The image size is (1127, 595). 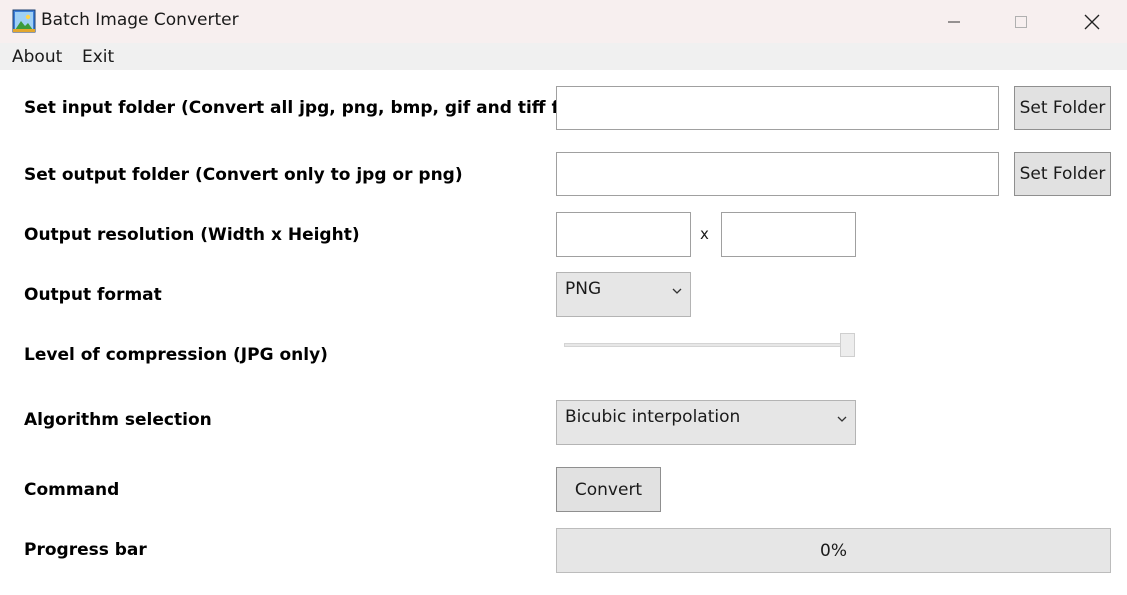 I want to click on window-title: Batch Image Converter, so click(x=140, y=20).